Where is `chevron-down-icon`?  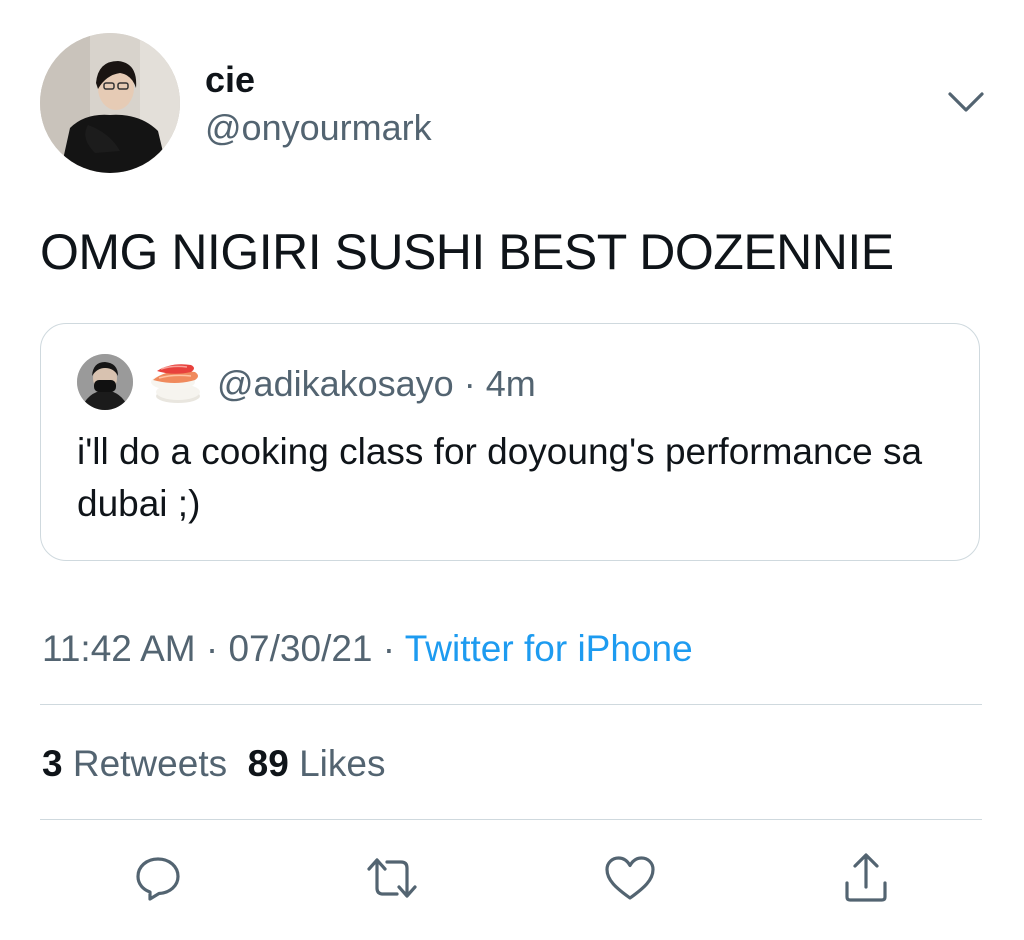
chevron-down-icon is located at coordinates (966, 103).